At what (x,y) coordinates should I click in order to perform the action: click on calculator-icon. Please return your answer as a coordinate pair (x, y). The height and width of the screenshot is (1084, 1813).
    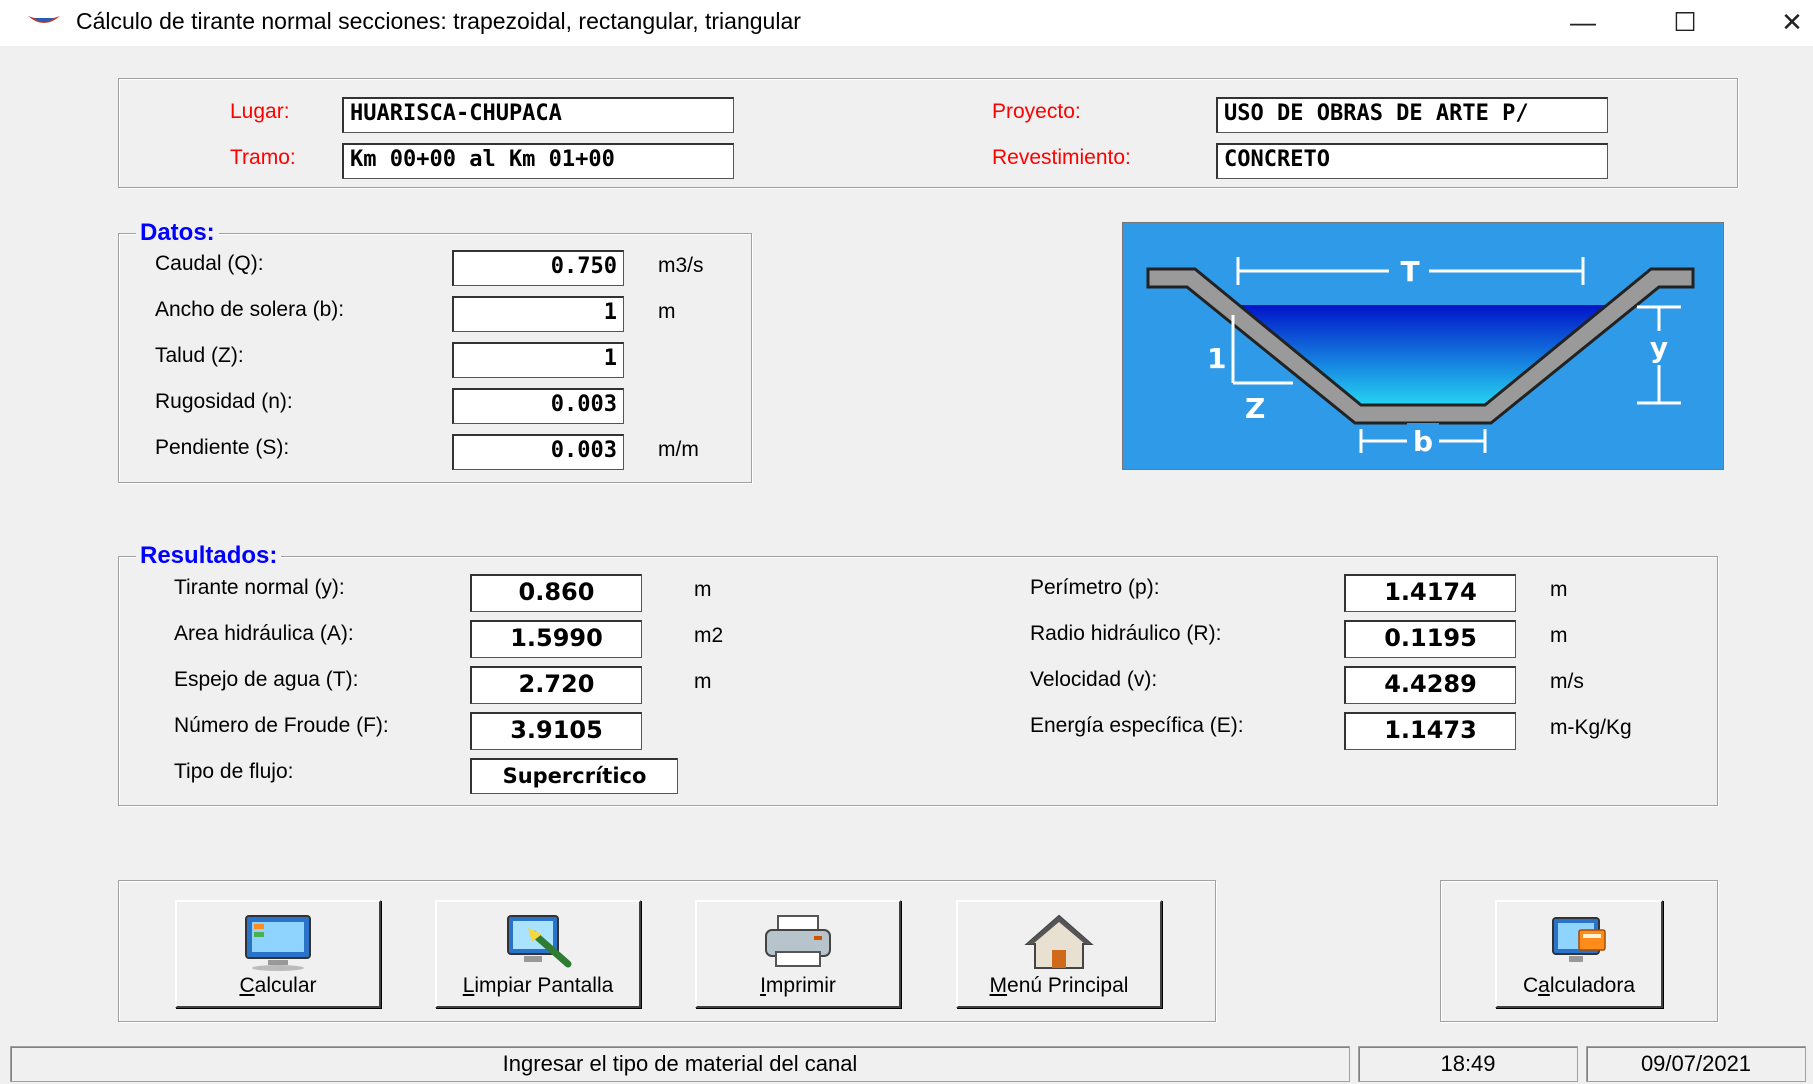
    Looking at the image, I should click on (1579, 939).